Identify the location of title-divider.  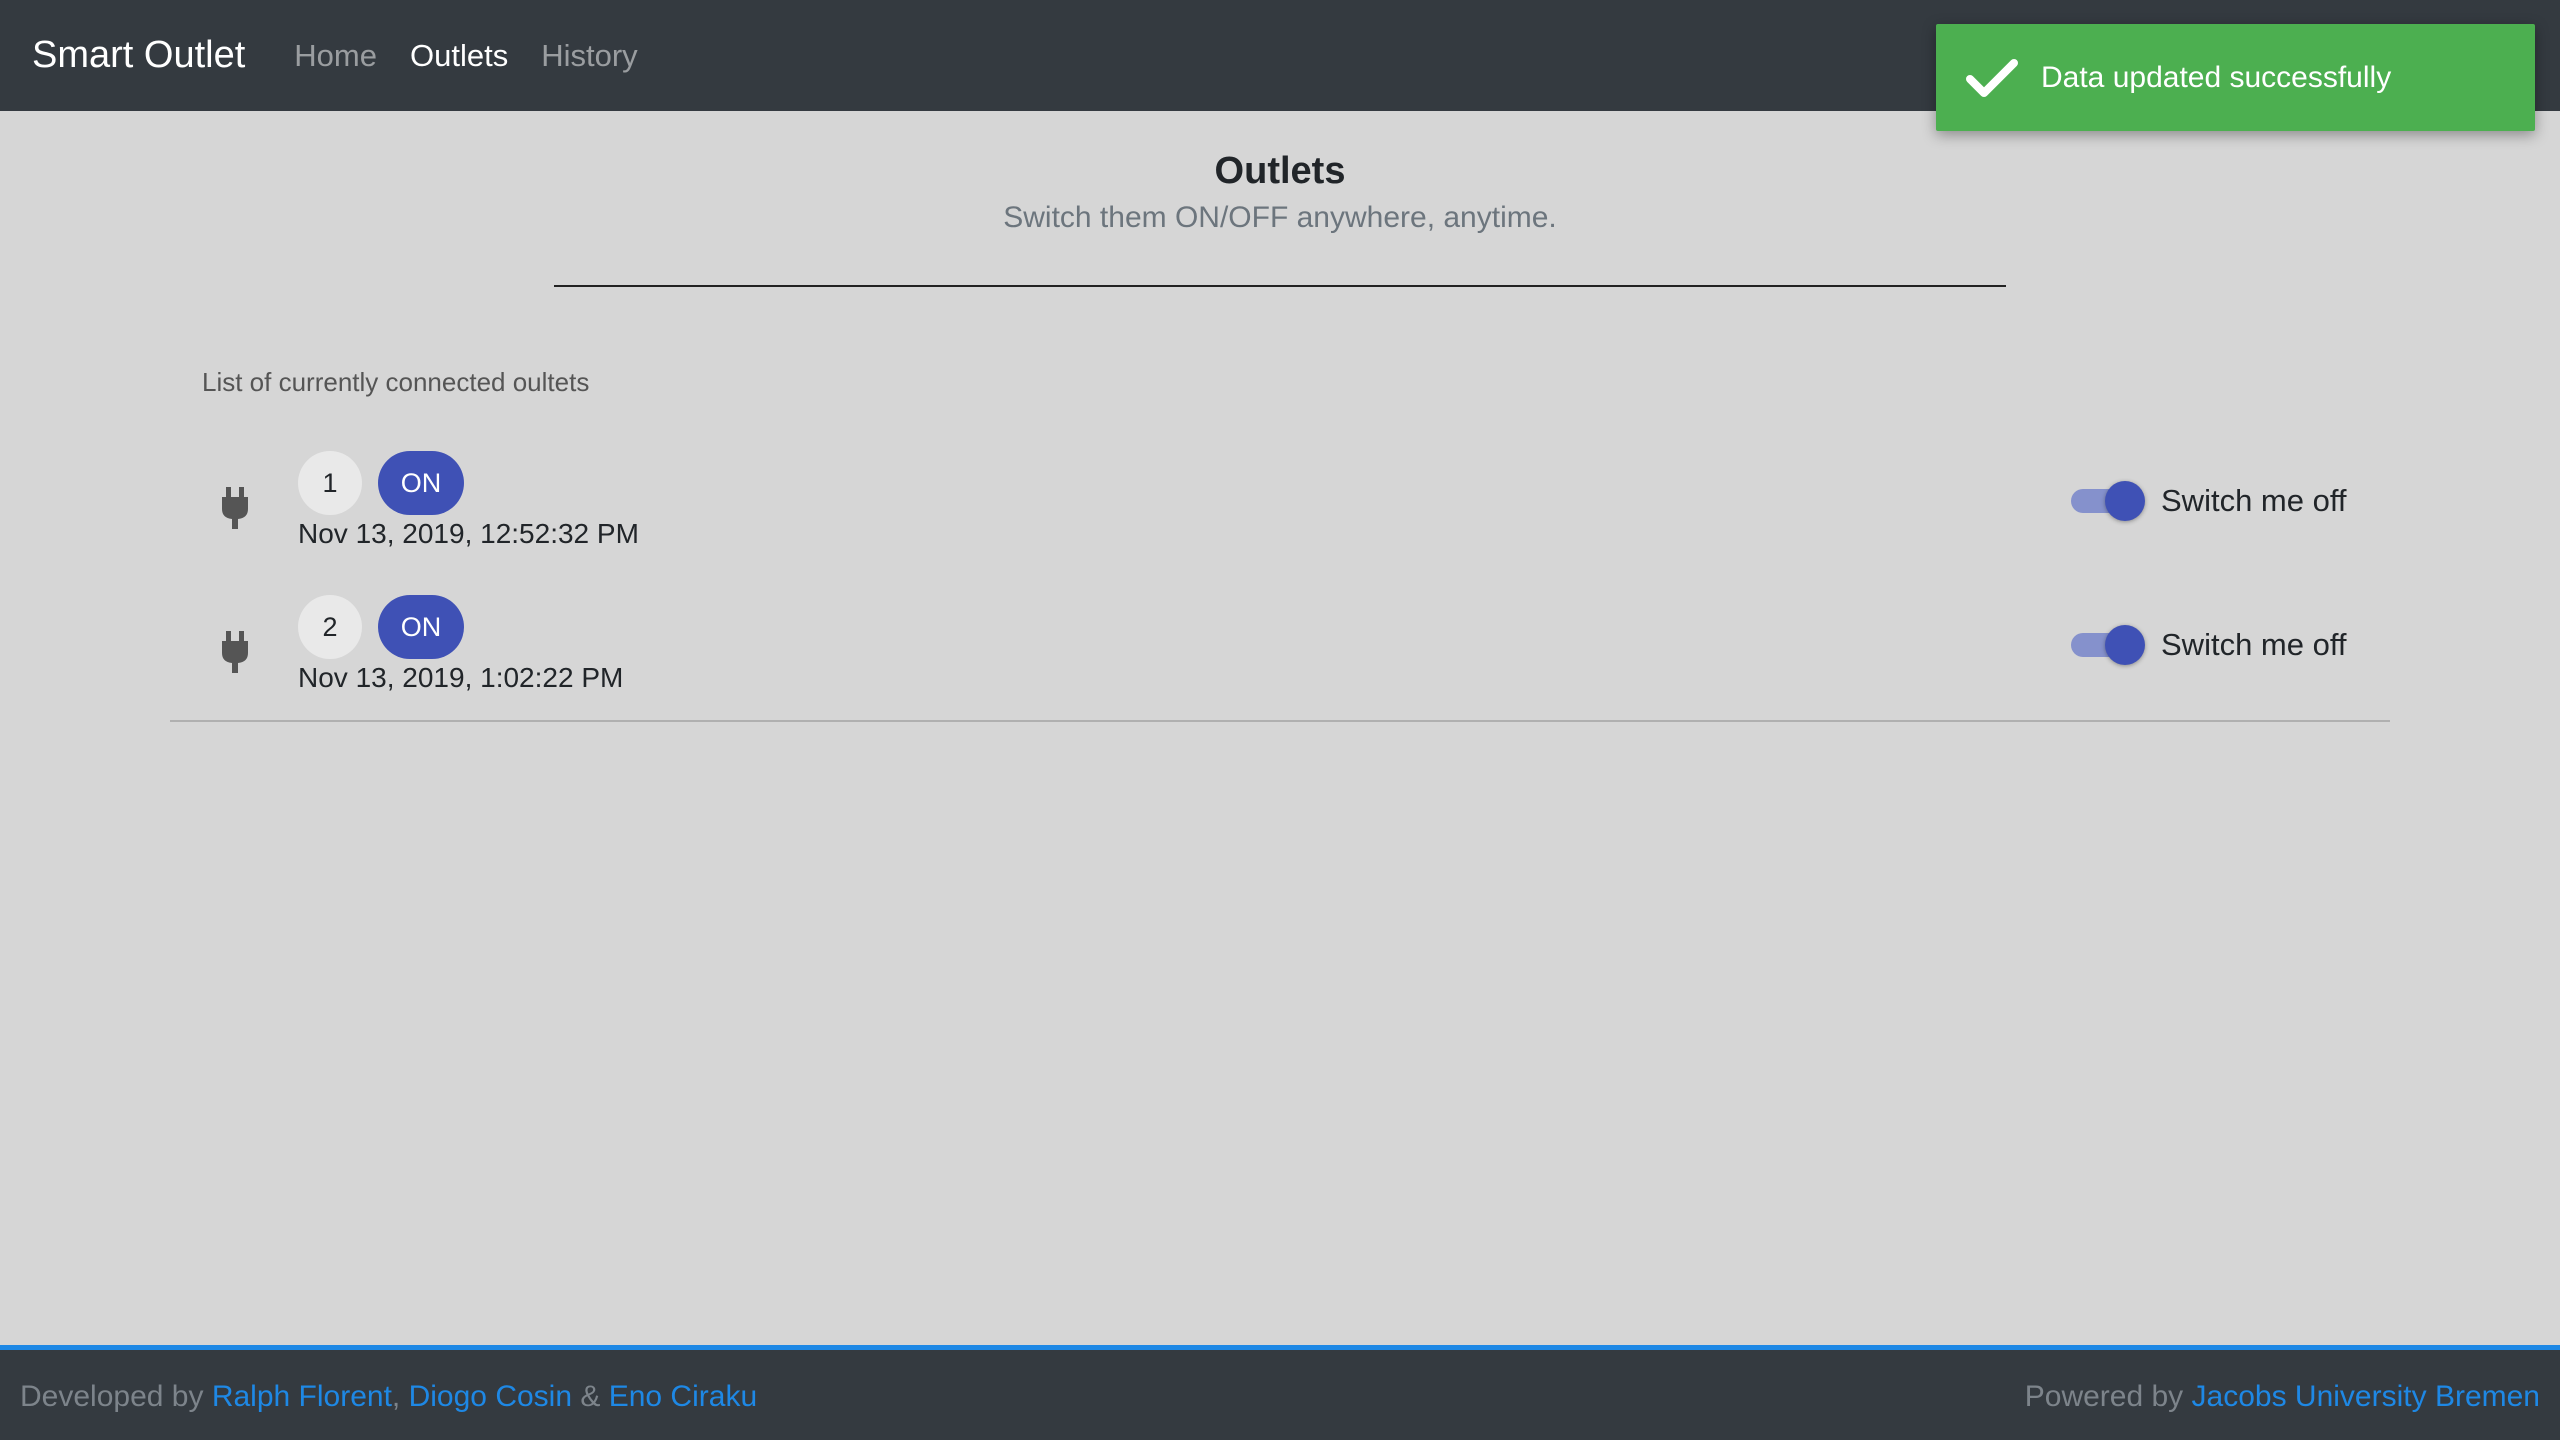
(1280, 286).